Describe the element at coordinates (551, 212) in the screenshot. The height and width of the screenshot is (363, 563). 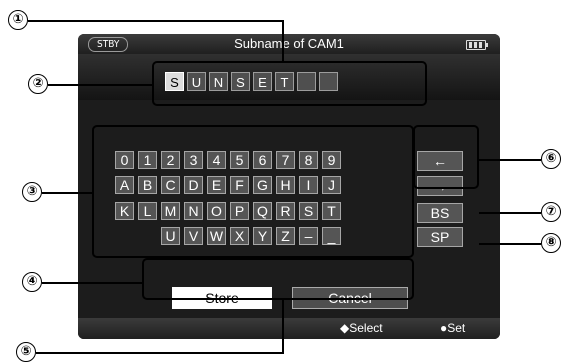
I see `callout-7: ⑦` at that location.